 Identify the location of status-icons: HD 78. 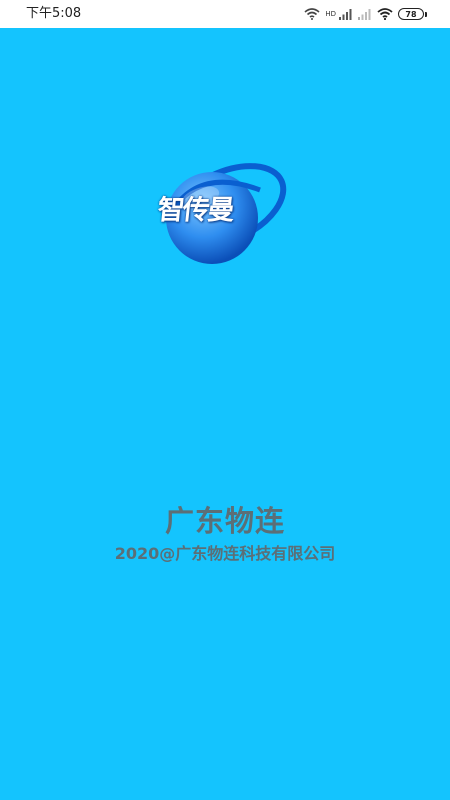
(365, 14).